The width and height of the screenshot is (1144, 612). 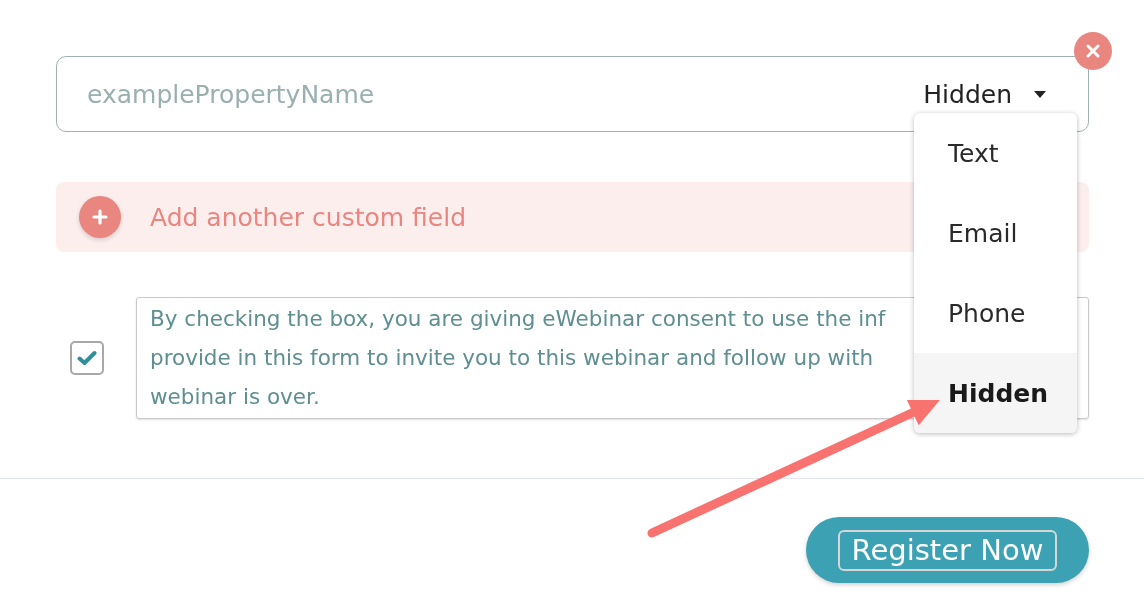 I want to click on type-select: Hidden, so click(x=984, y=94).